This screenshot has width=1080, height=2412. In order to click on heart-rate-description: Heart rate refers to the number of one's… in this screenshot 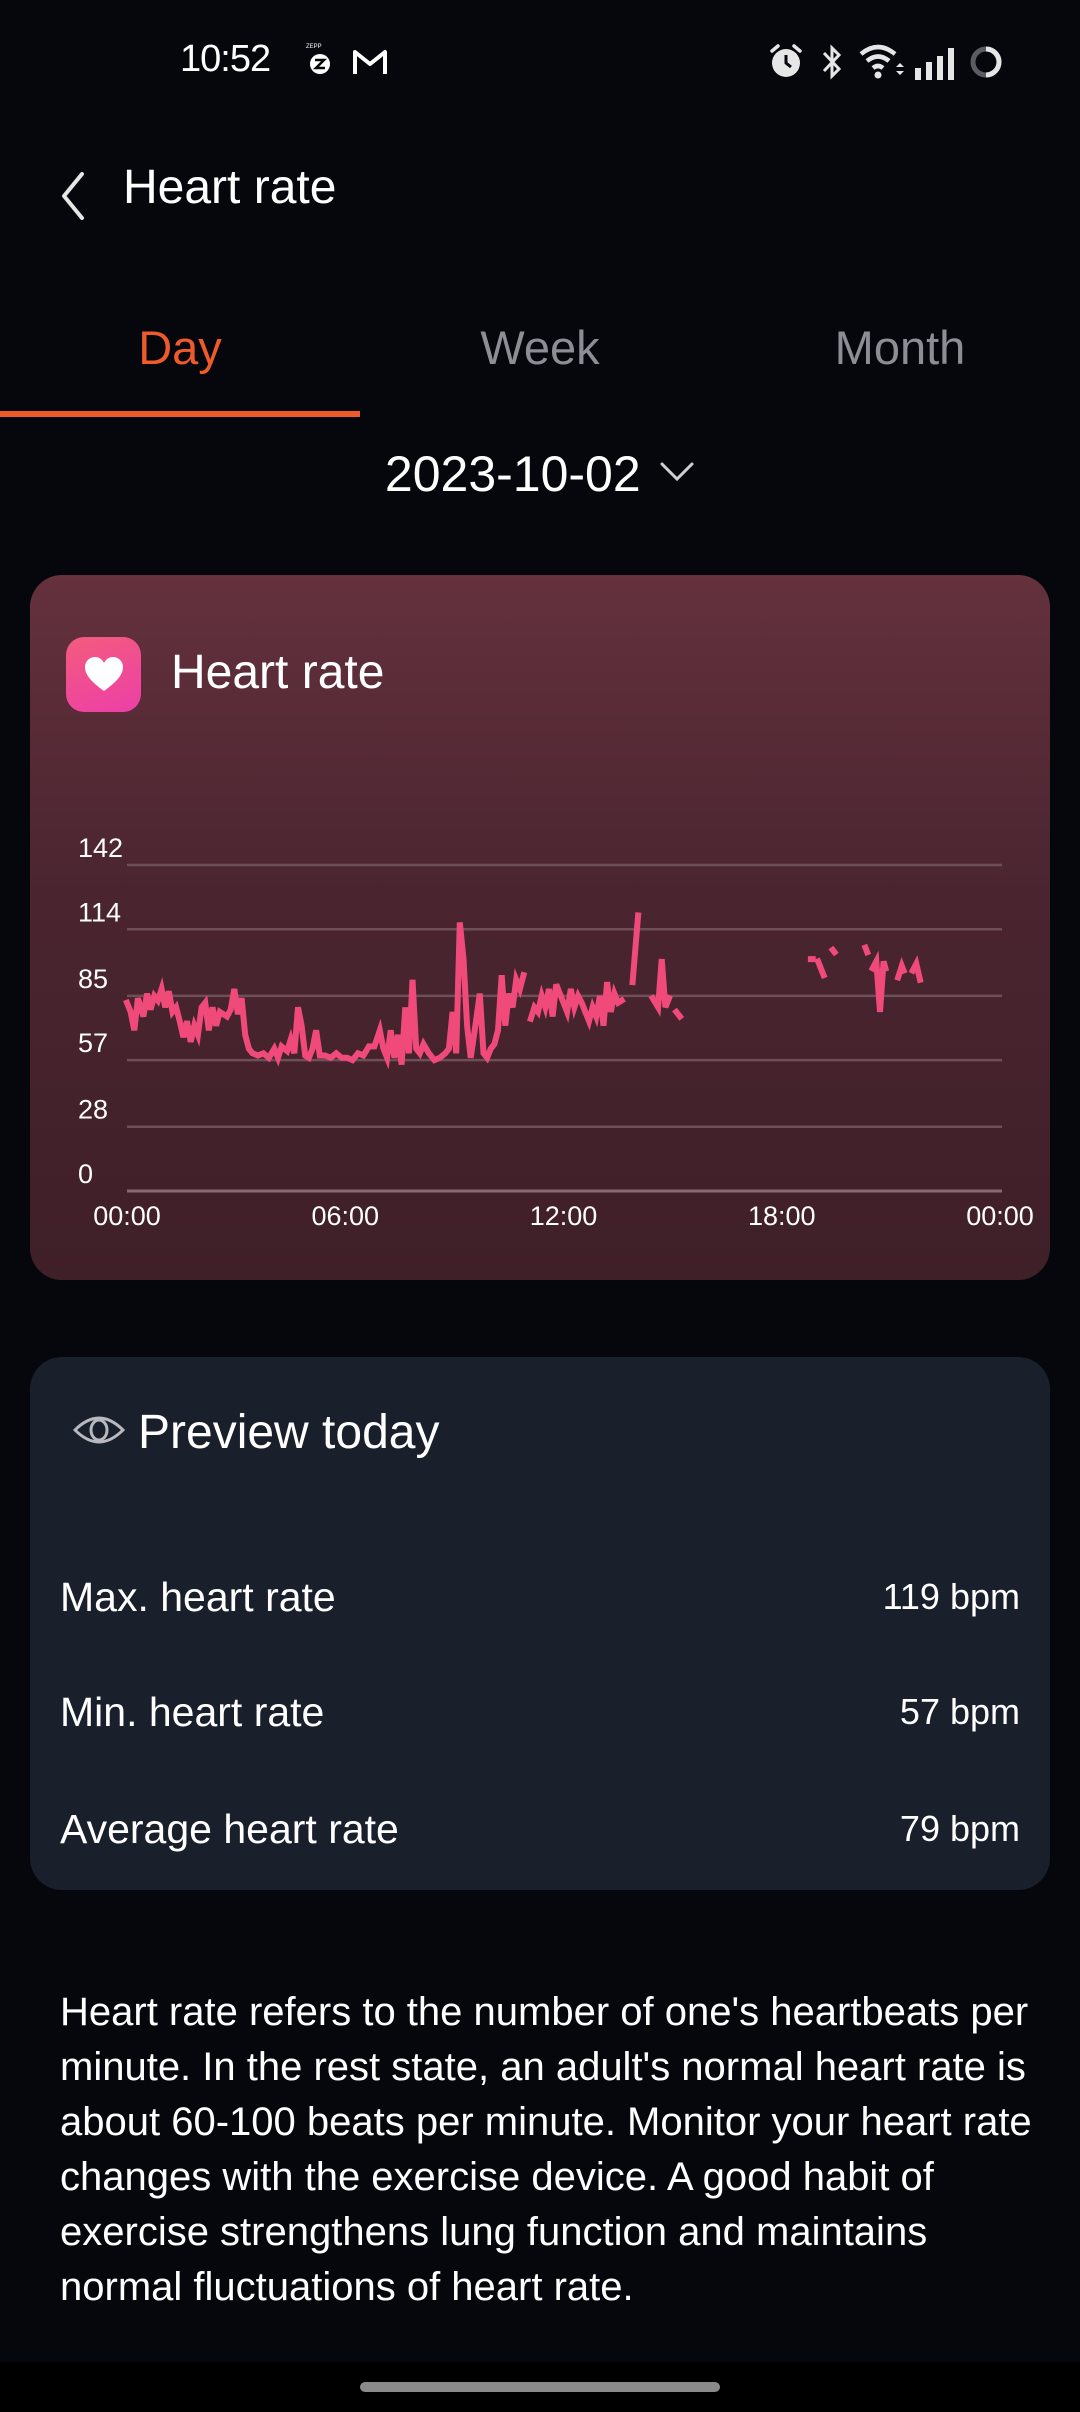, I will do `click(546, 2149)`.